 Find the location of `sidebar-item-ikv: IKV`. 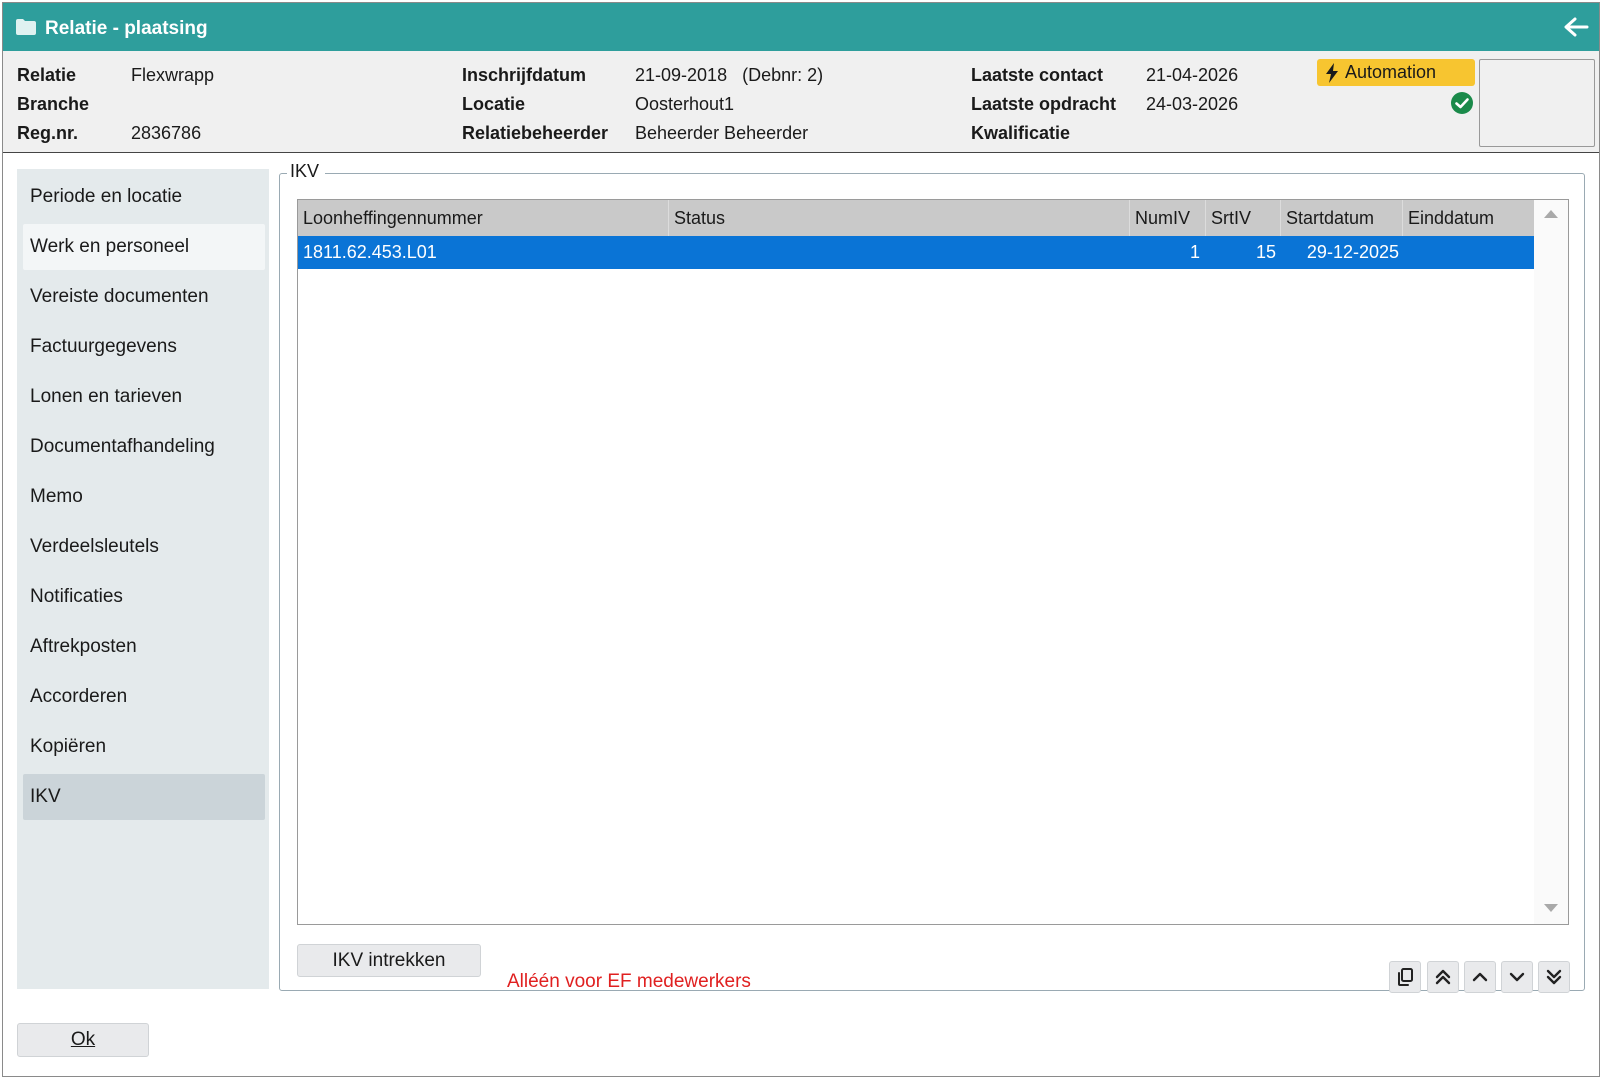

sidebar-item-ikv: IKV is located at coordinates (144, 797).